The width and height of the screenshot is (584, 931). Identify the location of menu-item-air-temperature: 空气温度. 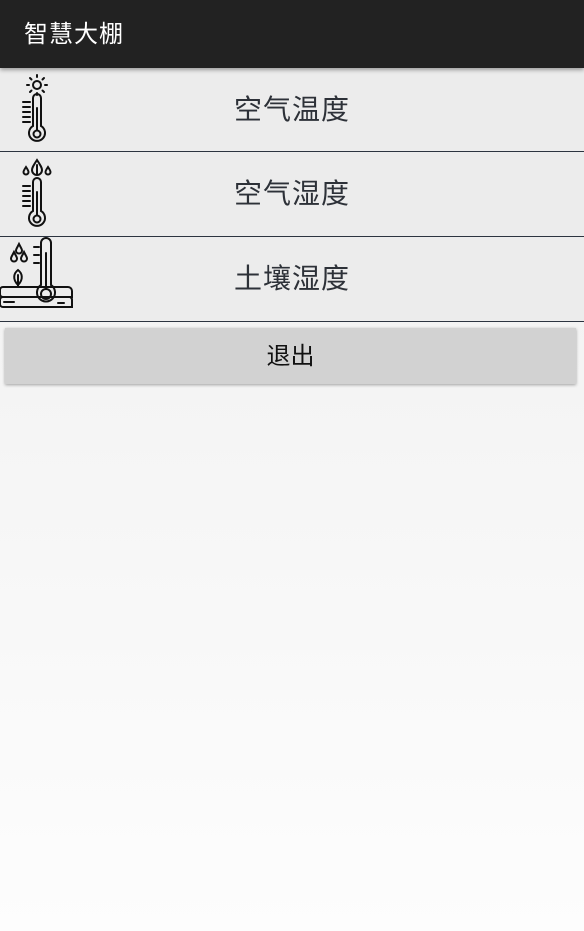
(292, 110).